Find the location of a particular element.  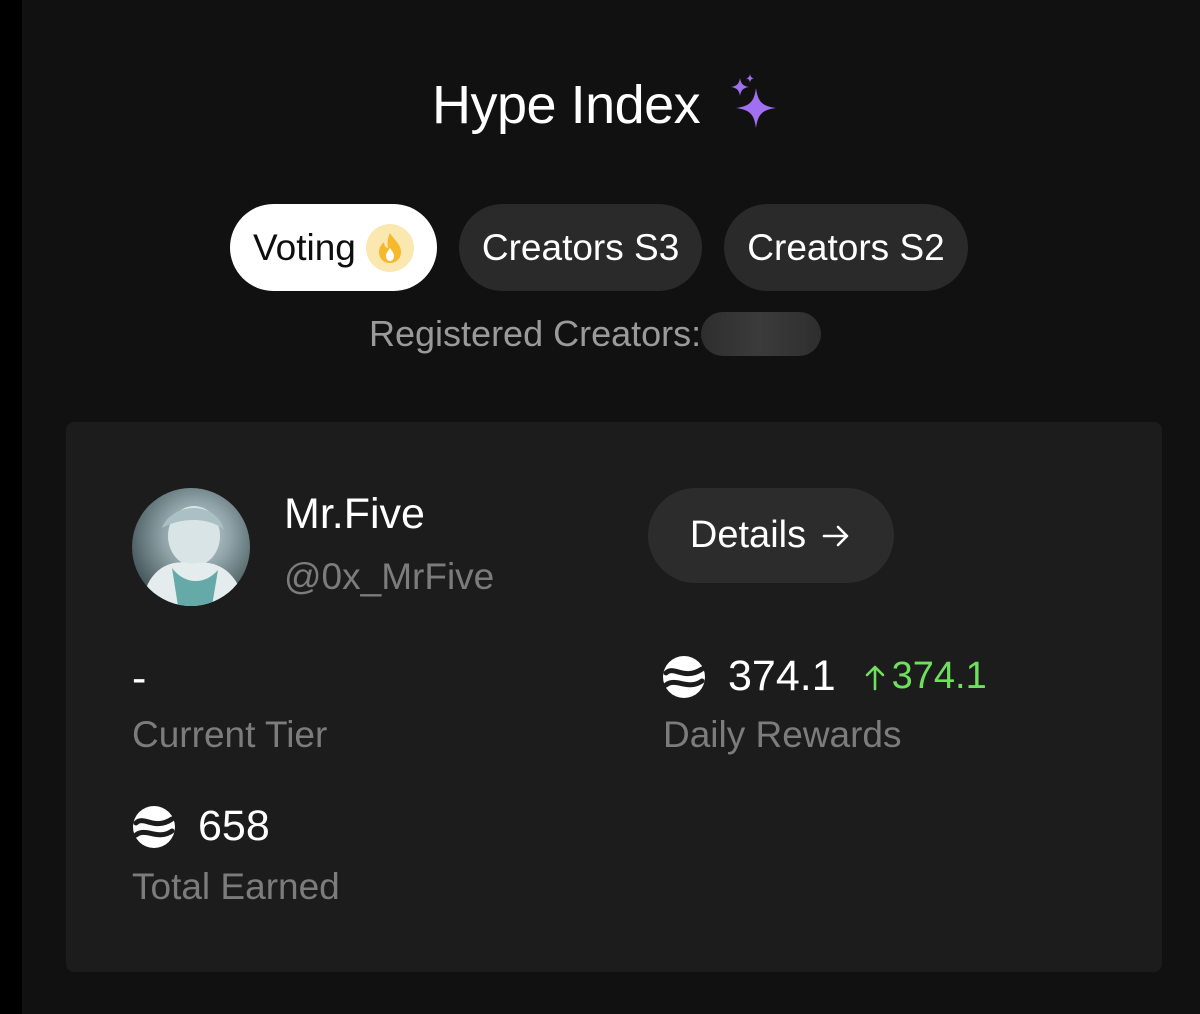

tab-creators-s2: Creators S2 is located at coordinates (846, 247).